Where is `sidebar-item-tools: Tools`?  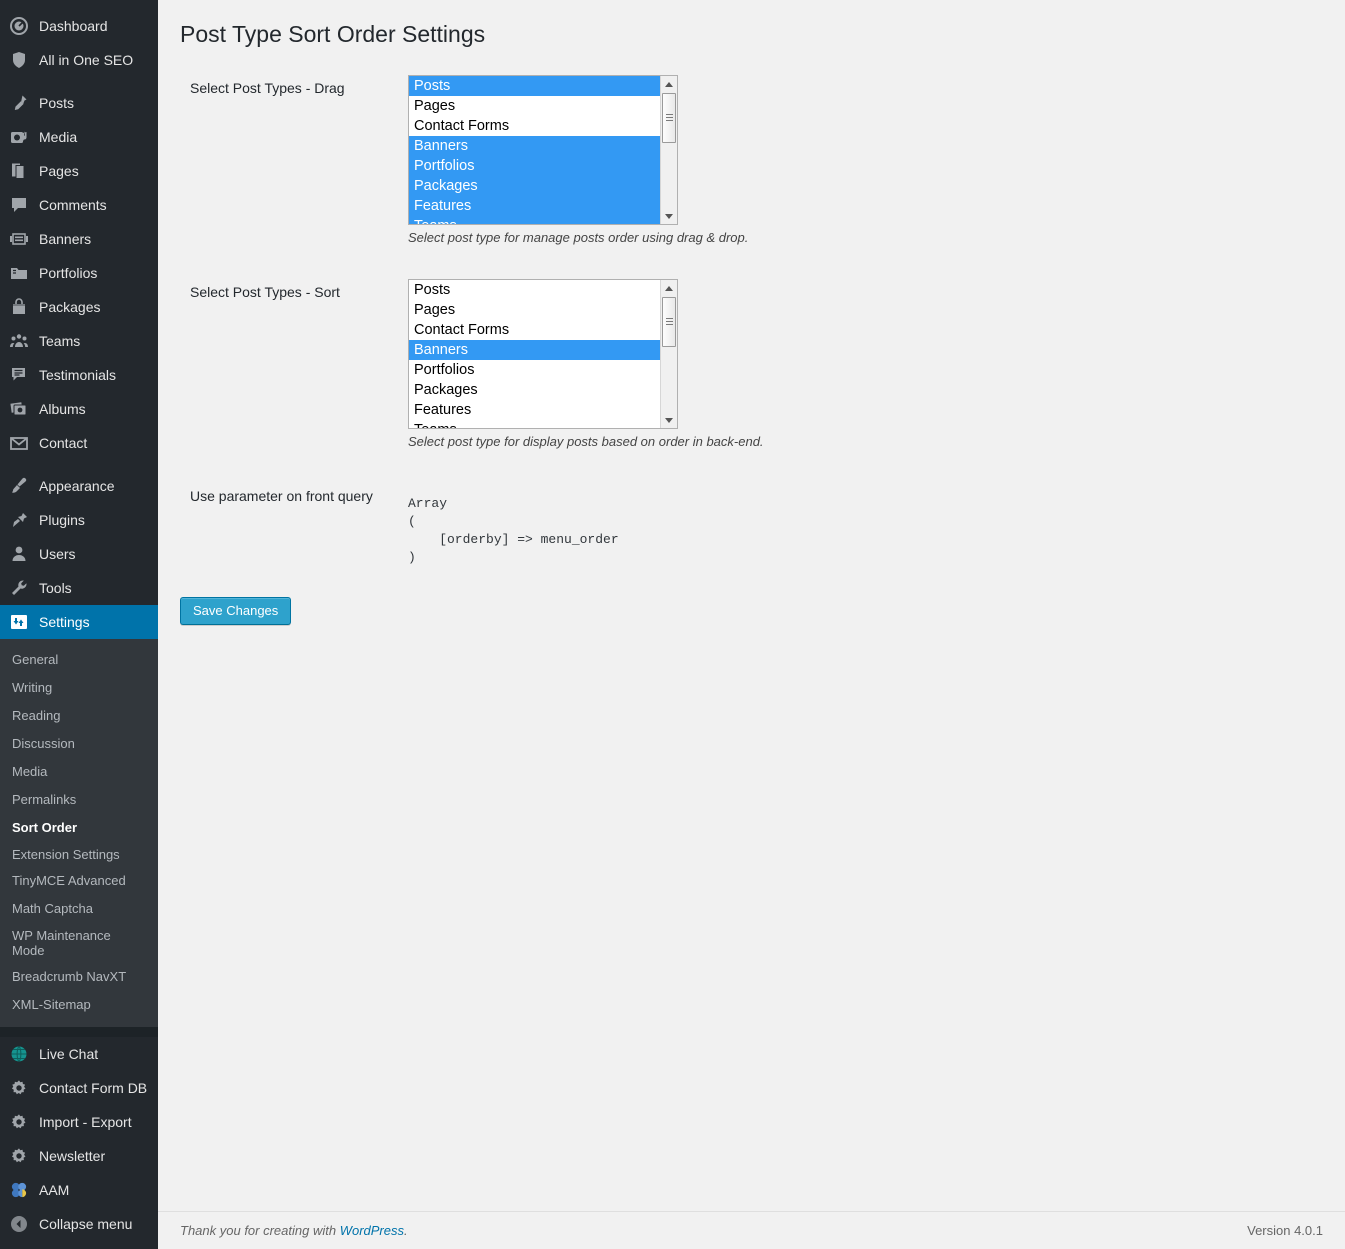
sidebar-item-tools: Tools is located at coordinates (79, 588).